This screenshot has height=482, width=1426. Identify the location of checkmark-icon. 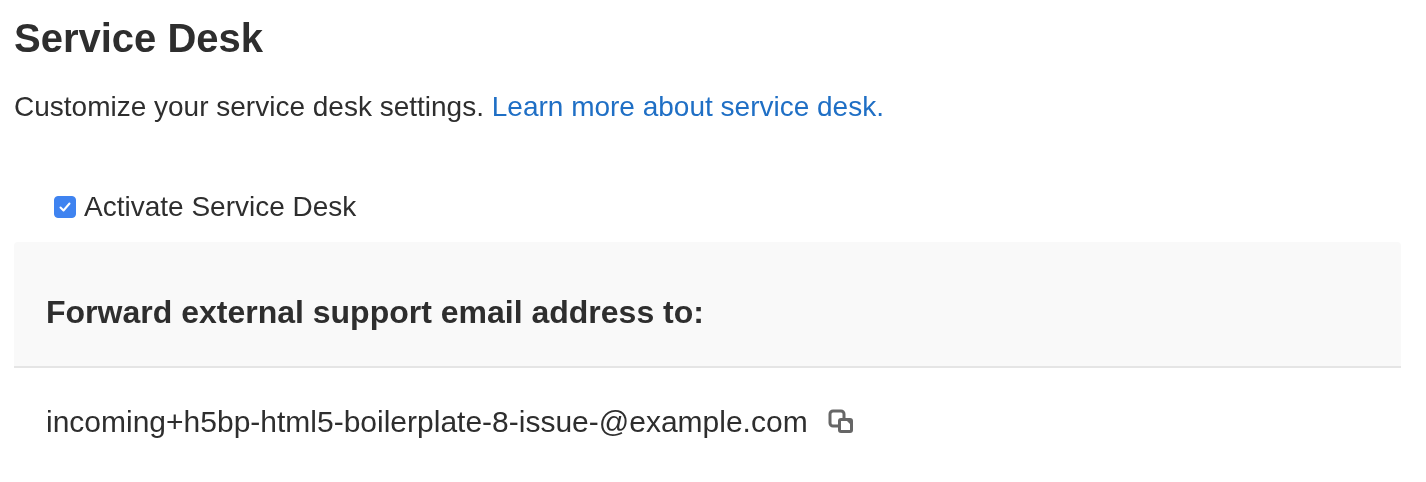
(65, 207).